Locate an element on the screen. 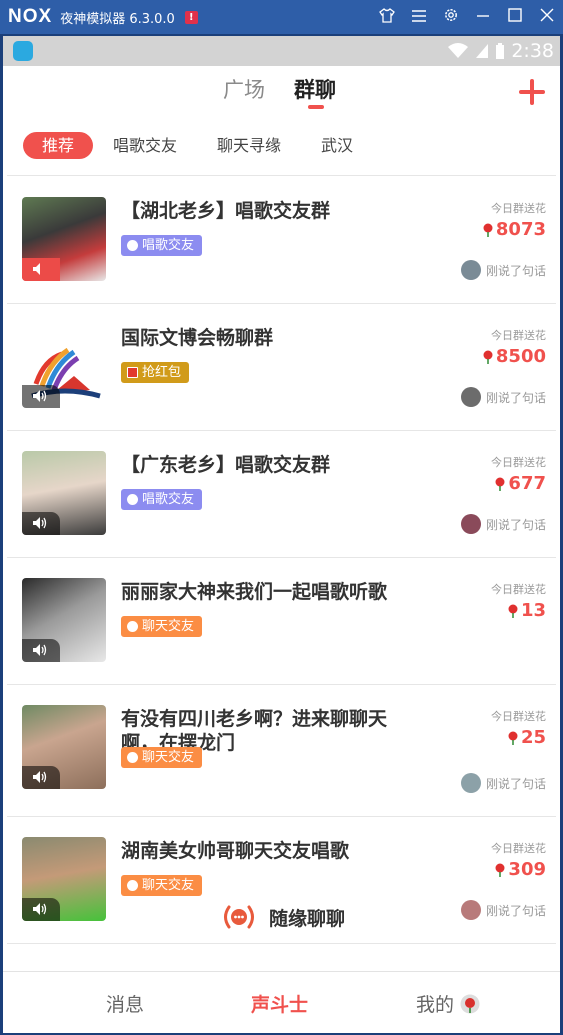 The height and width of the screenshot is (1035, 563). emulator-title: 夜神模拟器 6.3.0.0 is located at coordinates (117, 19).